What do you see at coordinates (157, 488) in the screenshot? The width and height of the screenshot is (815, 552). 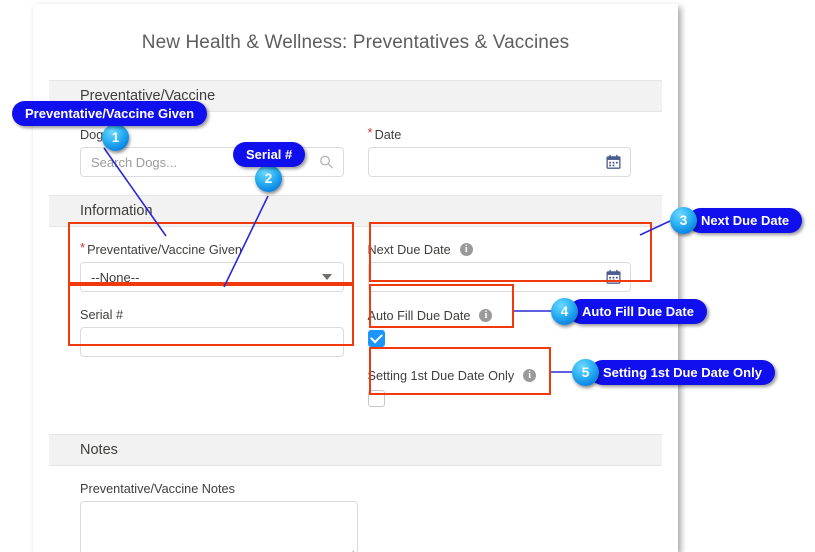 I see `notes-label-text: Preventative/Vaccine Notes` at bounding box center [157, 488].